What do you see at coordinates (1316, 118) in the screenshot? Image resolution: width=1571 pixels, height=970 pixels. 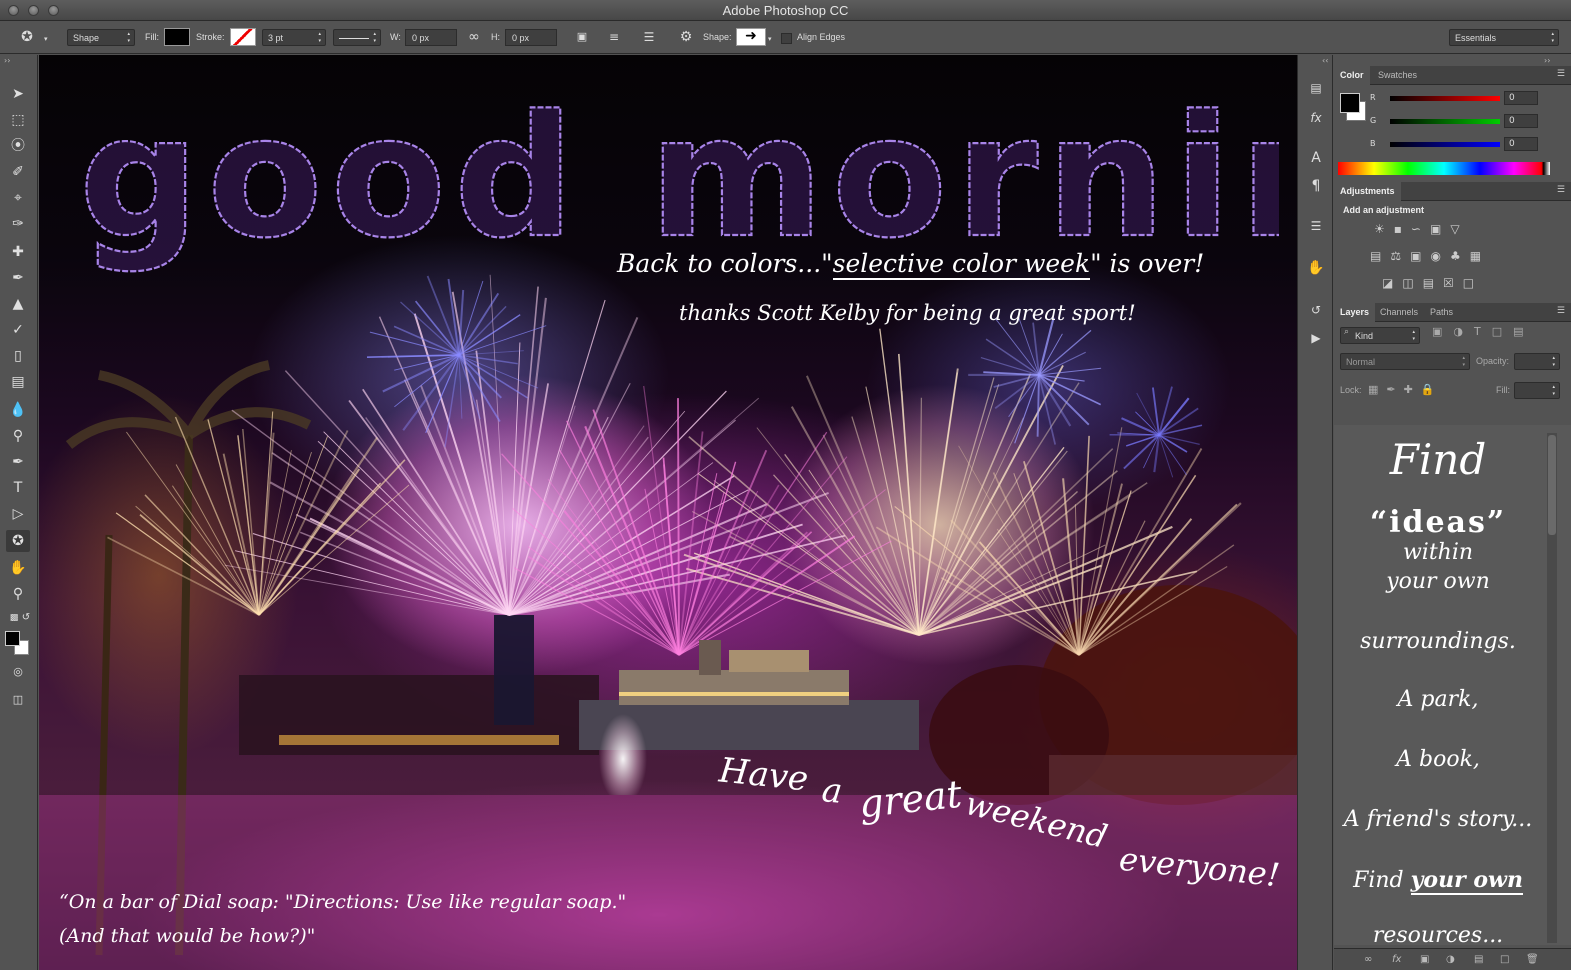 I see `styles-panel-icon: fx` at bounding box center [1316, 118].